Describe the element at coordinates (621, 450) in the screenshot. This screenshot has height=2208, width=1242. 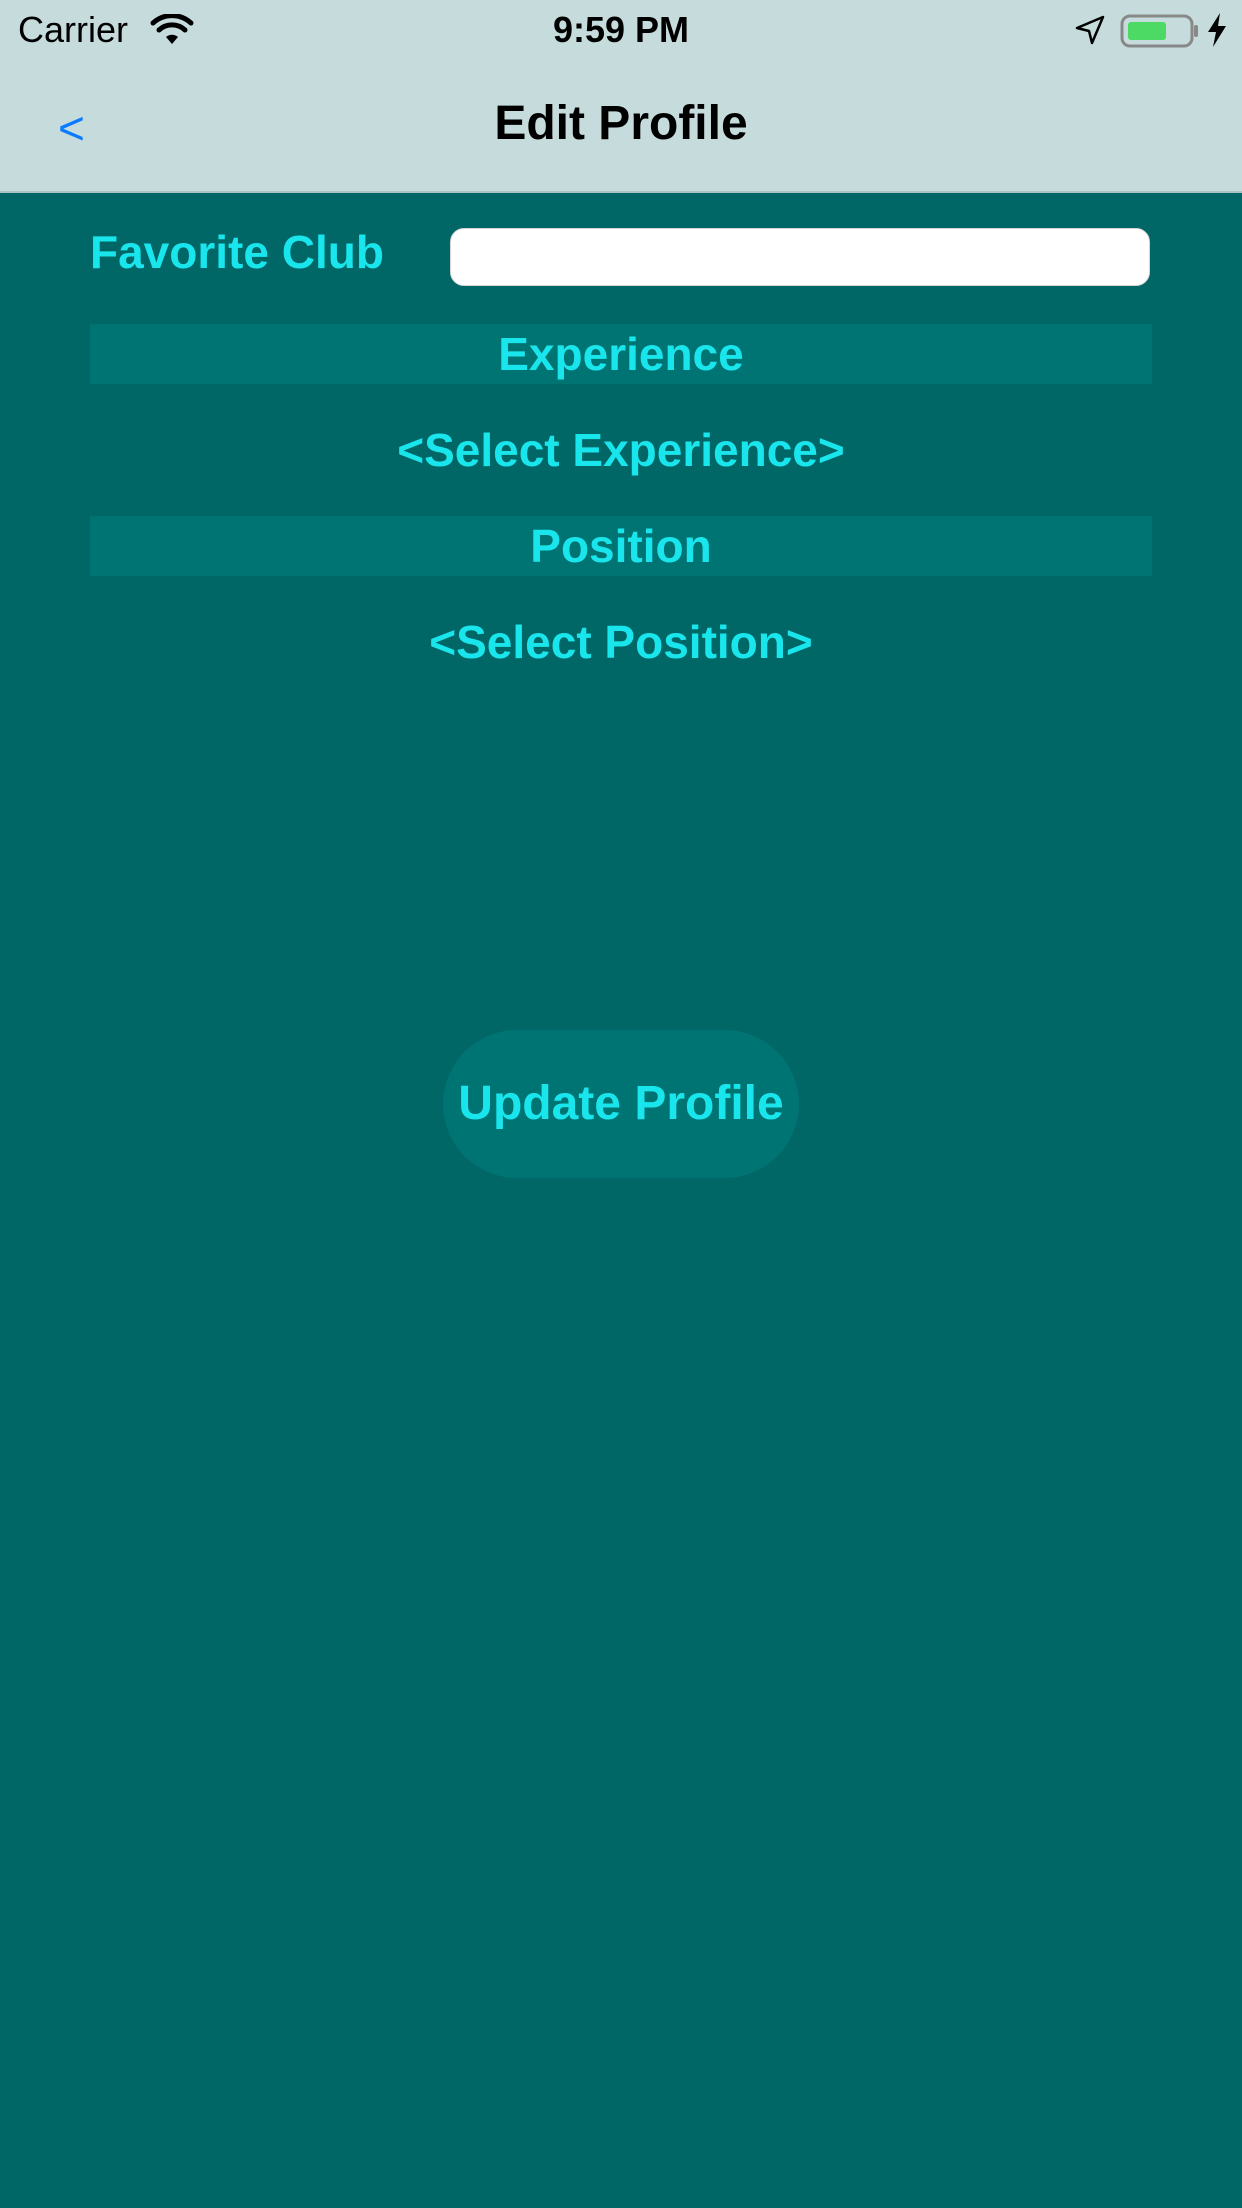
I see `experience-selector: <Select Experience>` at that location.